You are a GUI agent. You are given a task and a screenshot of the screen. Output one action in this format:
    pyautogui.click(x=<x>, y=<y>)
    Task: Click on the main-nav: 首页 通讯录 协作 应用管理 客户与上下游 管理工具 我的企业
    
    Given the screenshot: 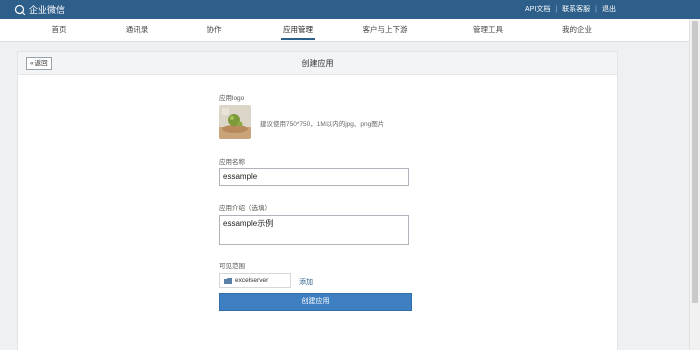 What is the action you would take?
    pyautogui.click(x=350, y=30)
    